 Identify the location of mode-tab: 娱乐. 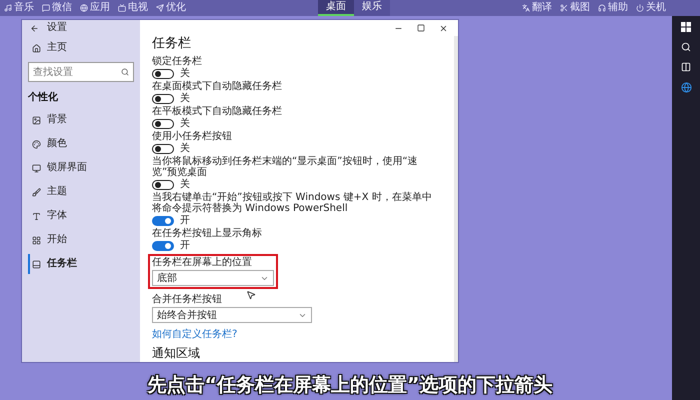
(372, 8).